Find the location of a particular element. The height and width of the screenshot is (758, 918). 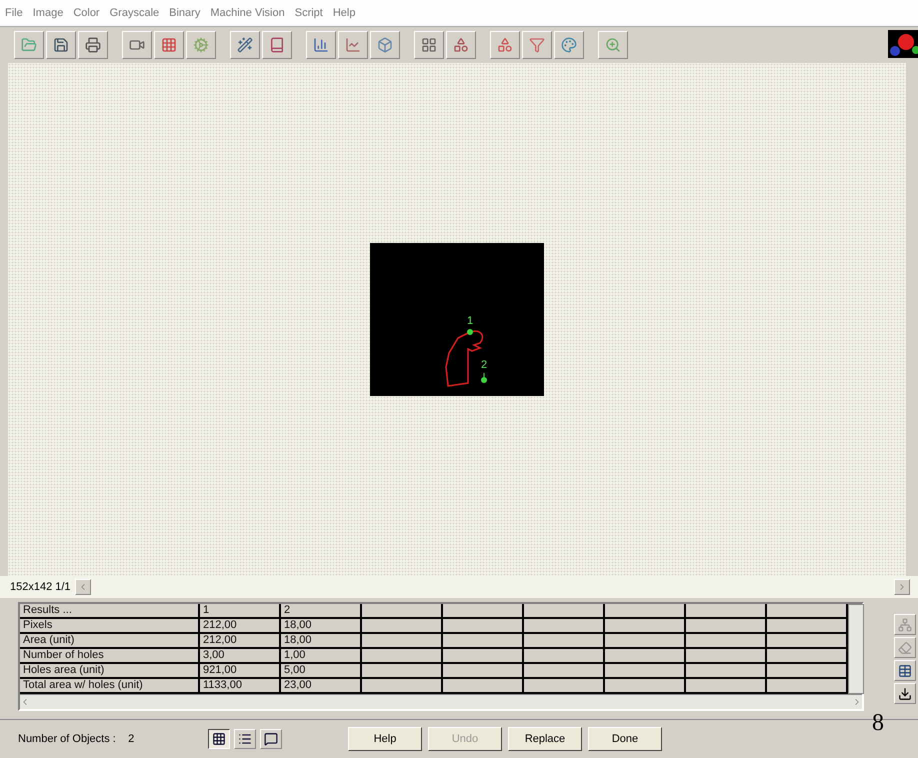

object-number-label: 1 is located at coordinates (470, 321).